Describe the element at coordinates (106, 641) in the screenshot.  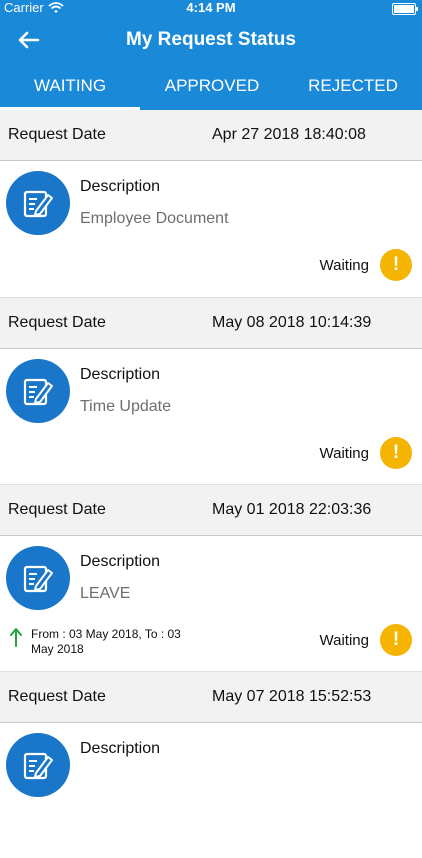
I see `leave-date-range: From : 03 May 2018, To : 03 May 2018` at that location.